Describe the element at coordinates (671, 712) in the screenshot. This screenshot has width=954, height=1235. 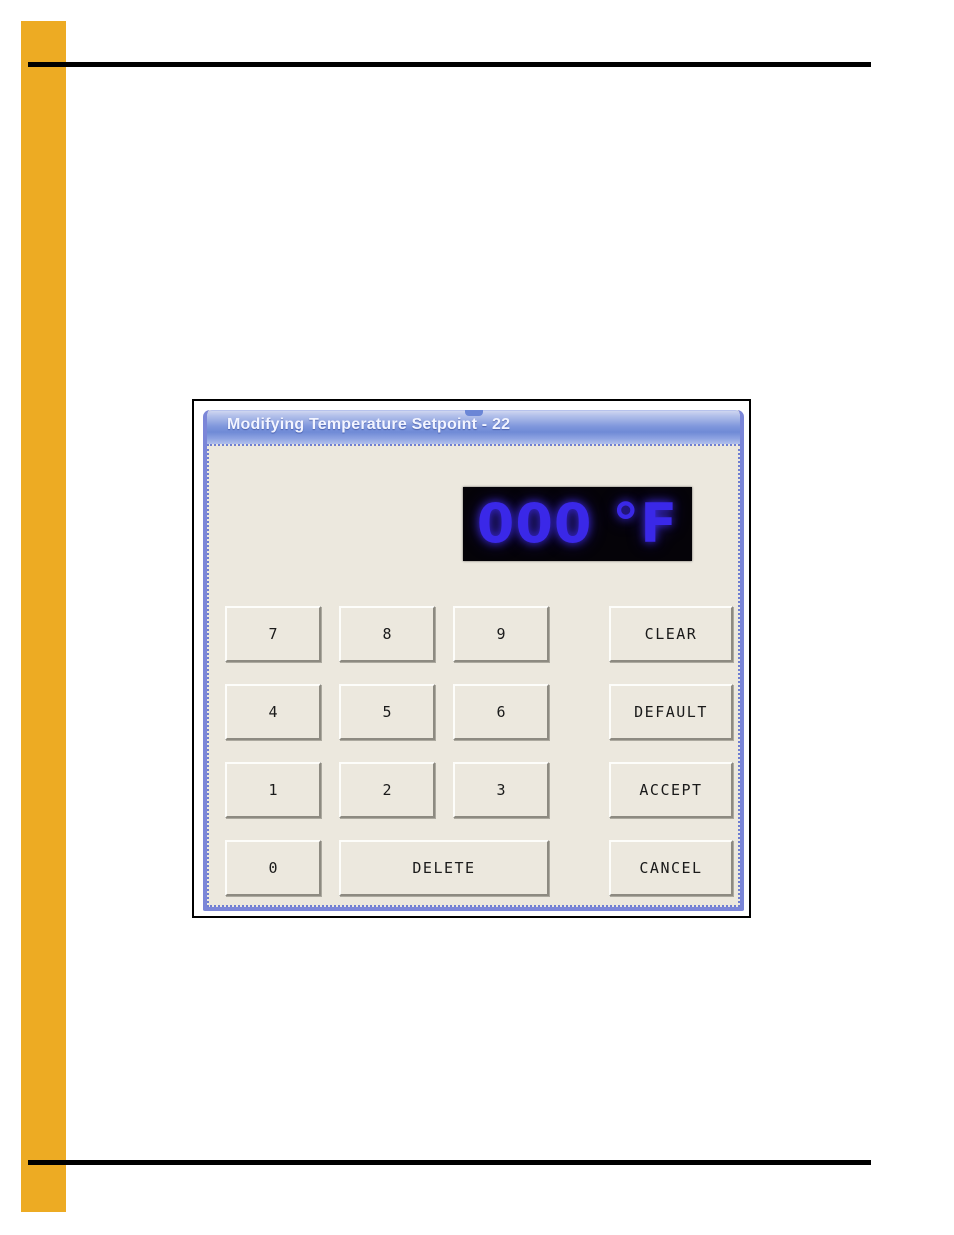
I see `default-button: DEFAULT` at that location.